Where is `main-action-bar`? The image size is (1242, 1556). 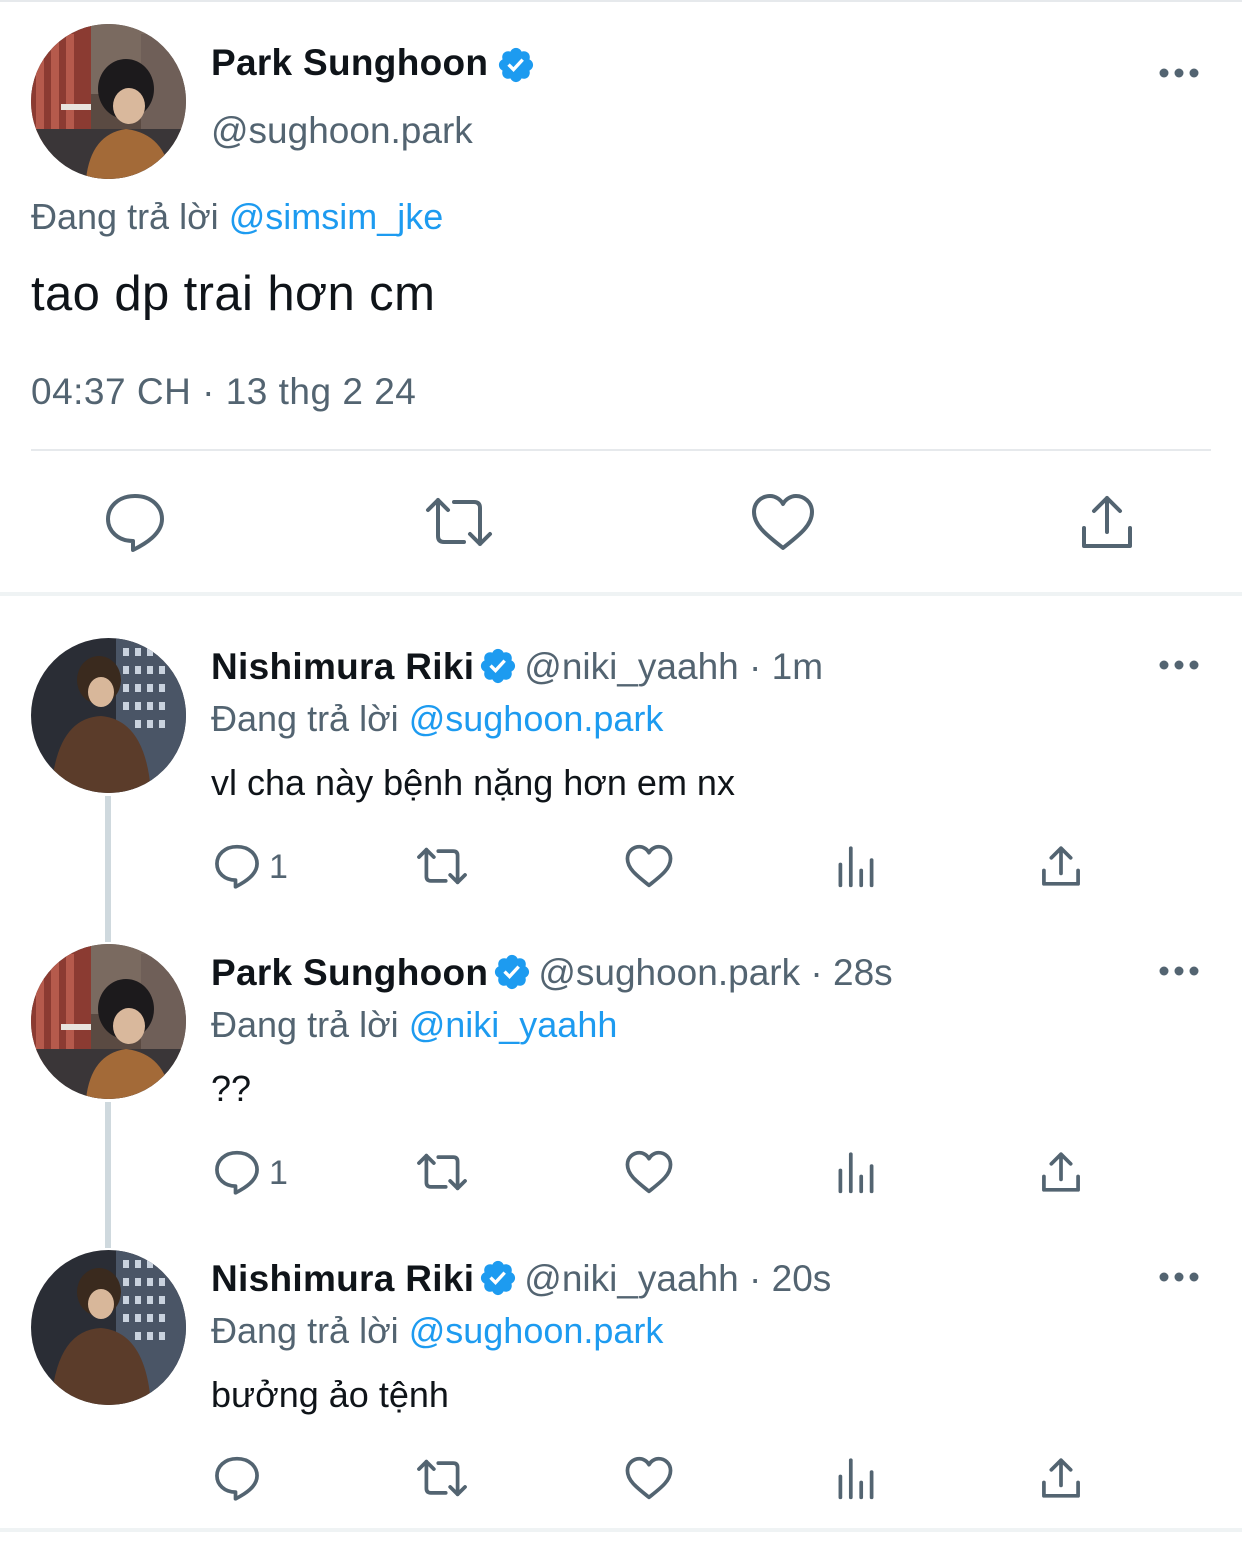
main-action-bar is located at coordinates (621, 522).